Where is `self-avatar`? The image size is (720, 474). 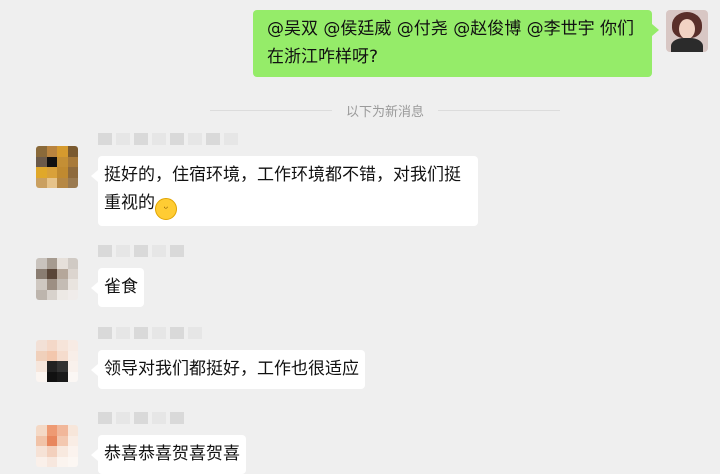
self-avatar is located at coordinates (687, 31).